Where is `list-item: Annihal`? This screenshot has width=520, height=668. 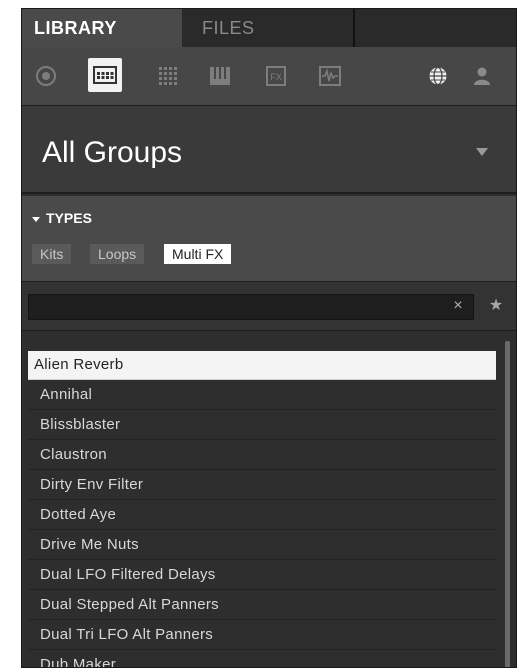
list-item: Annihal is located at coordinates (262, 395).